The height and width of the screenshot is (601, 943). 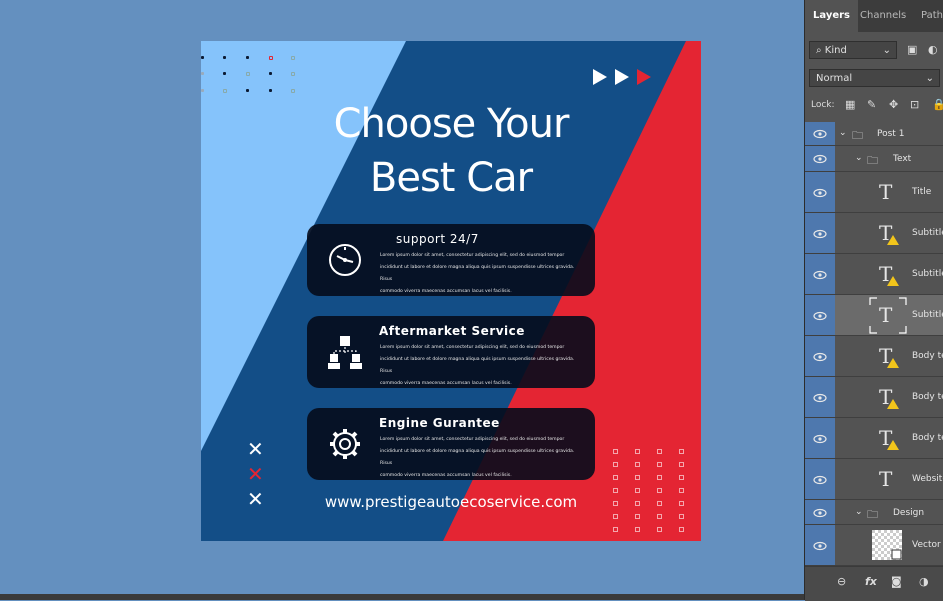 I want to click on layer-row-website: T Website, so click(x=874, y=479).